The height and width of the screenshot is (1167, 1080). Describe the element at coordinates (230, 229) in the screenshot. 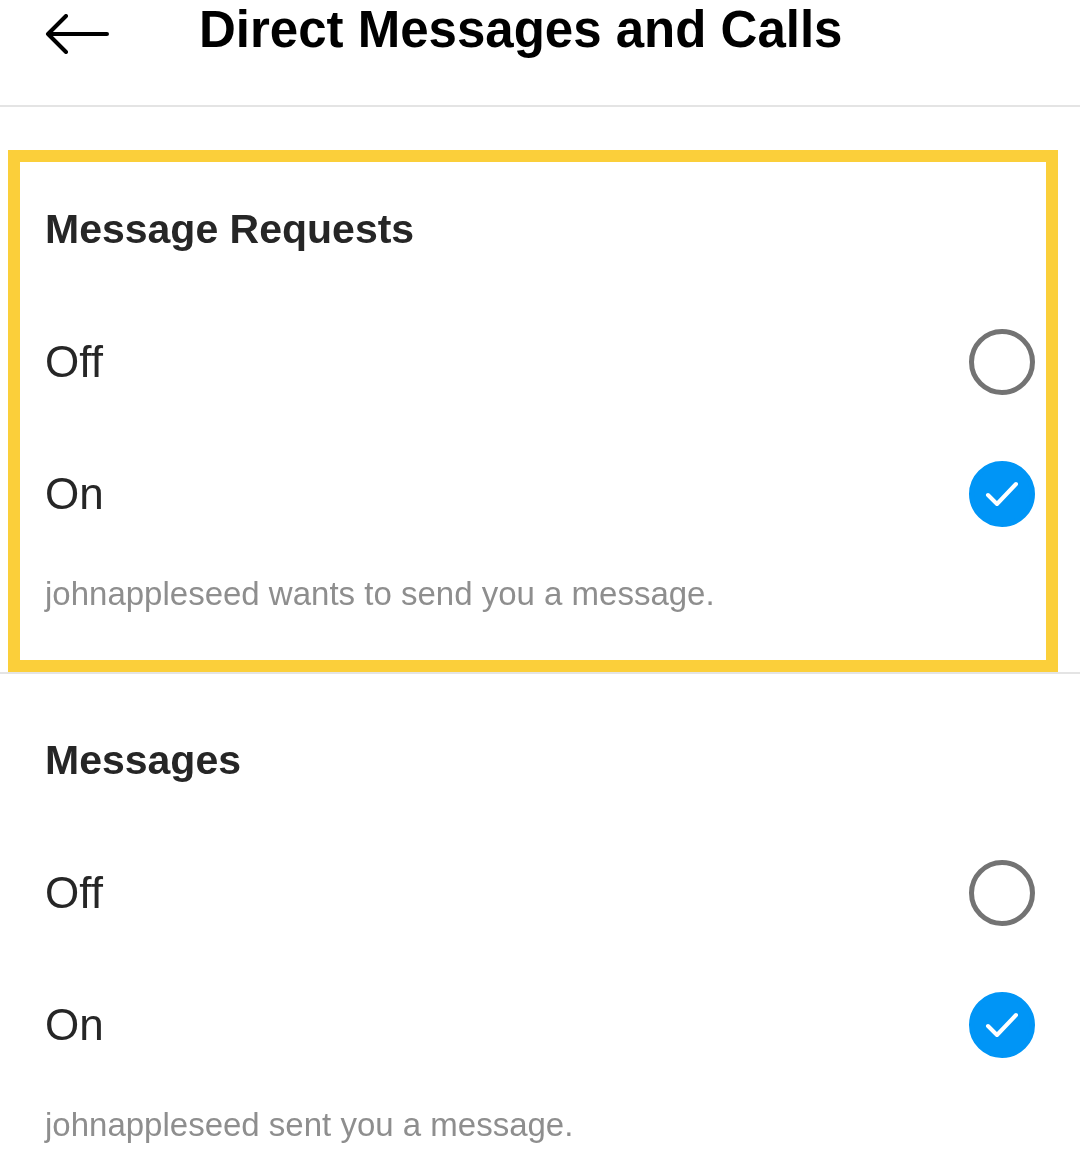

I see `section-heading: Message Requests` at that location.